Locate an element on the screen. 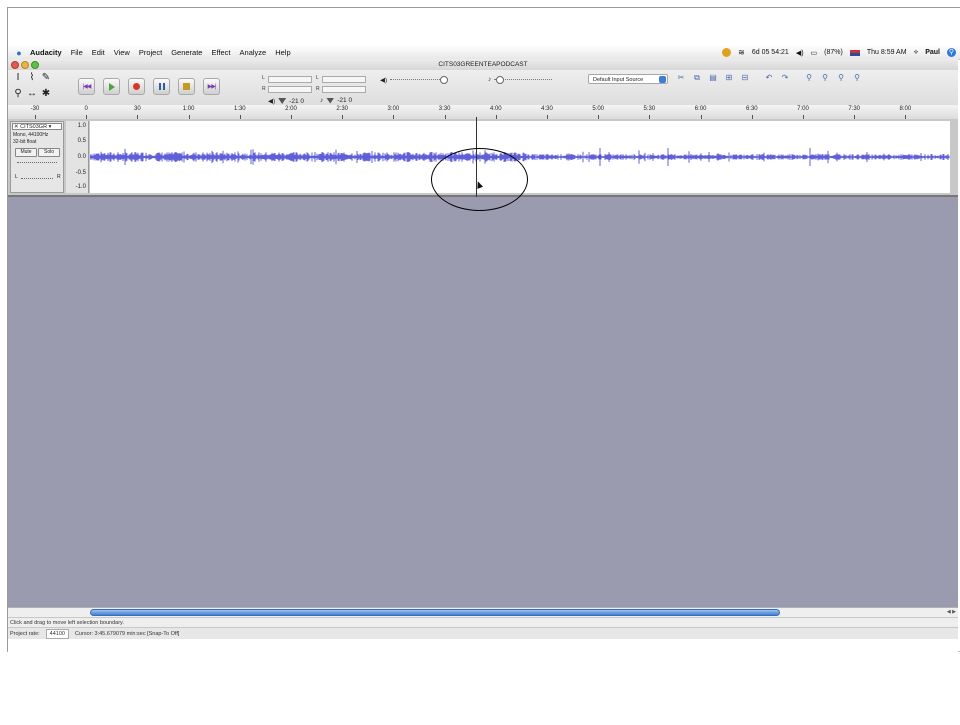  scrollbar-thumb is located at coordinates (435, 612).